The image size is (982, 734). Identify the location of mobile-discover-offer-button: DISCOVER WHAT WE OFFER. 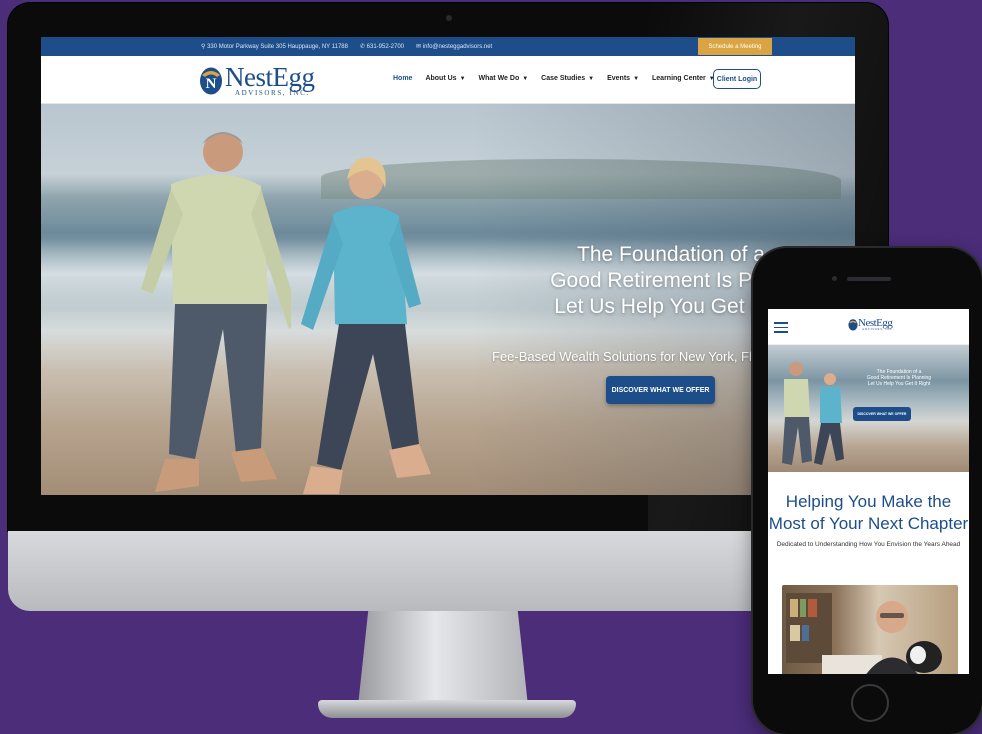
(882, 414).